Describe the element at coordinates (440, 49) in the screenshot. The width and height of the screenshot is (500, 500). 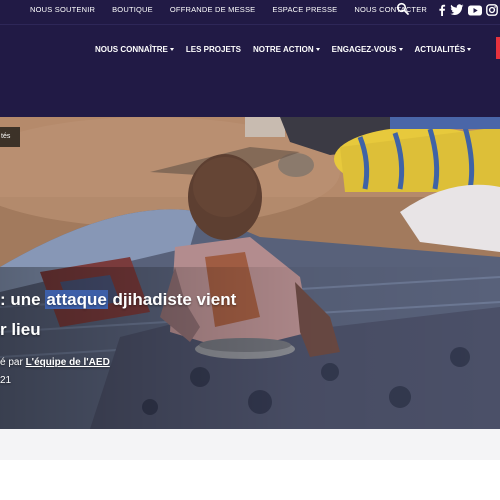
I see `nav-item-label: ACTUALITÉS` at that location.